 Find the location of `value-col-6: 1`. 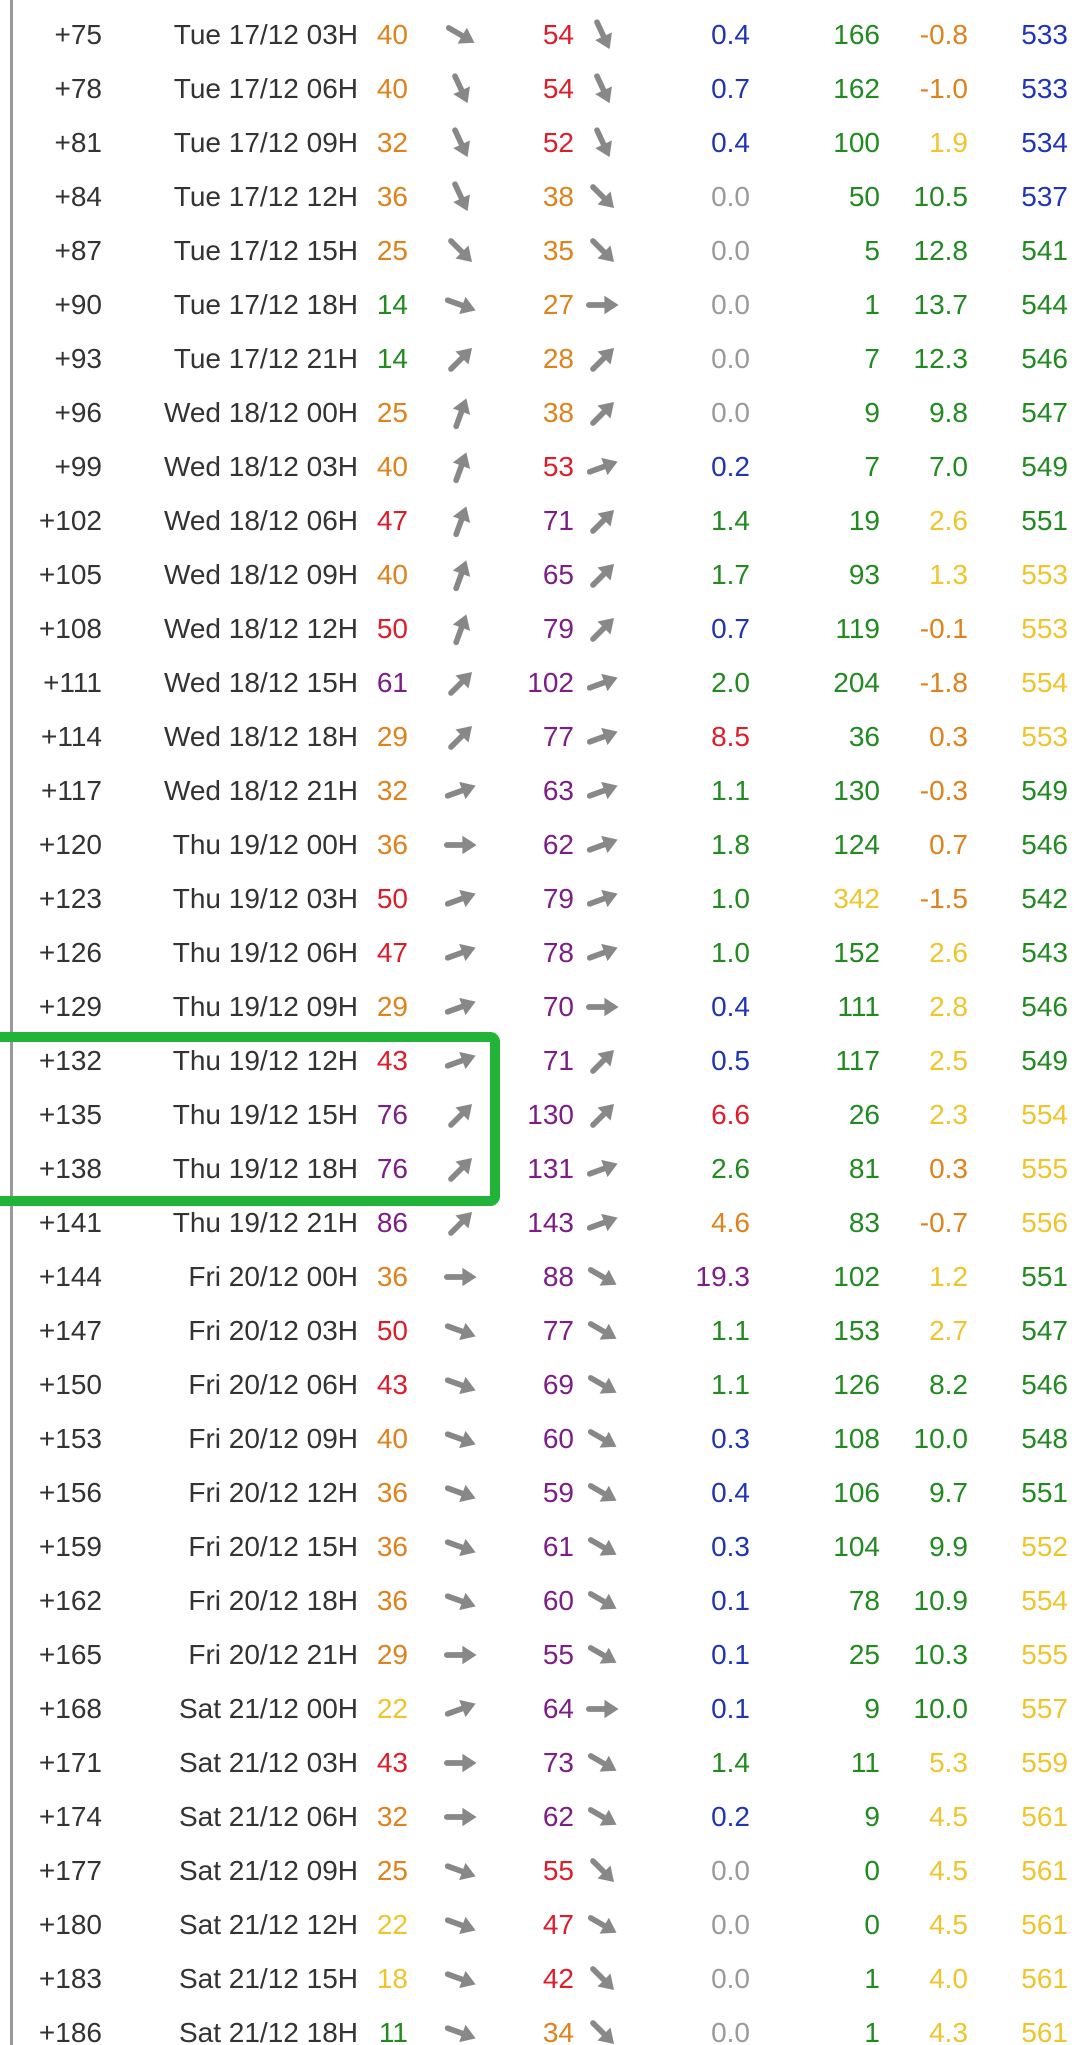

value-col-6: 1 is located at coordinates (872, 1978).